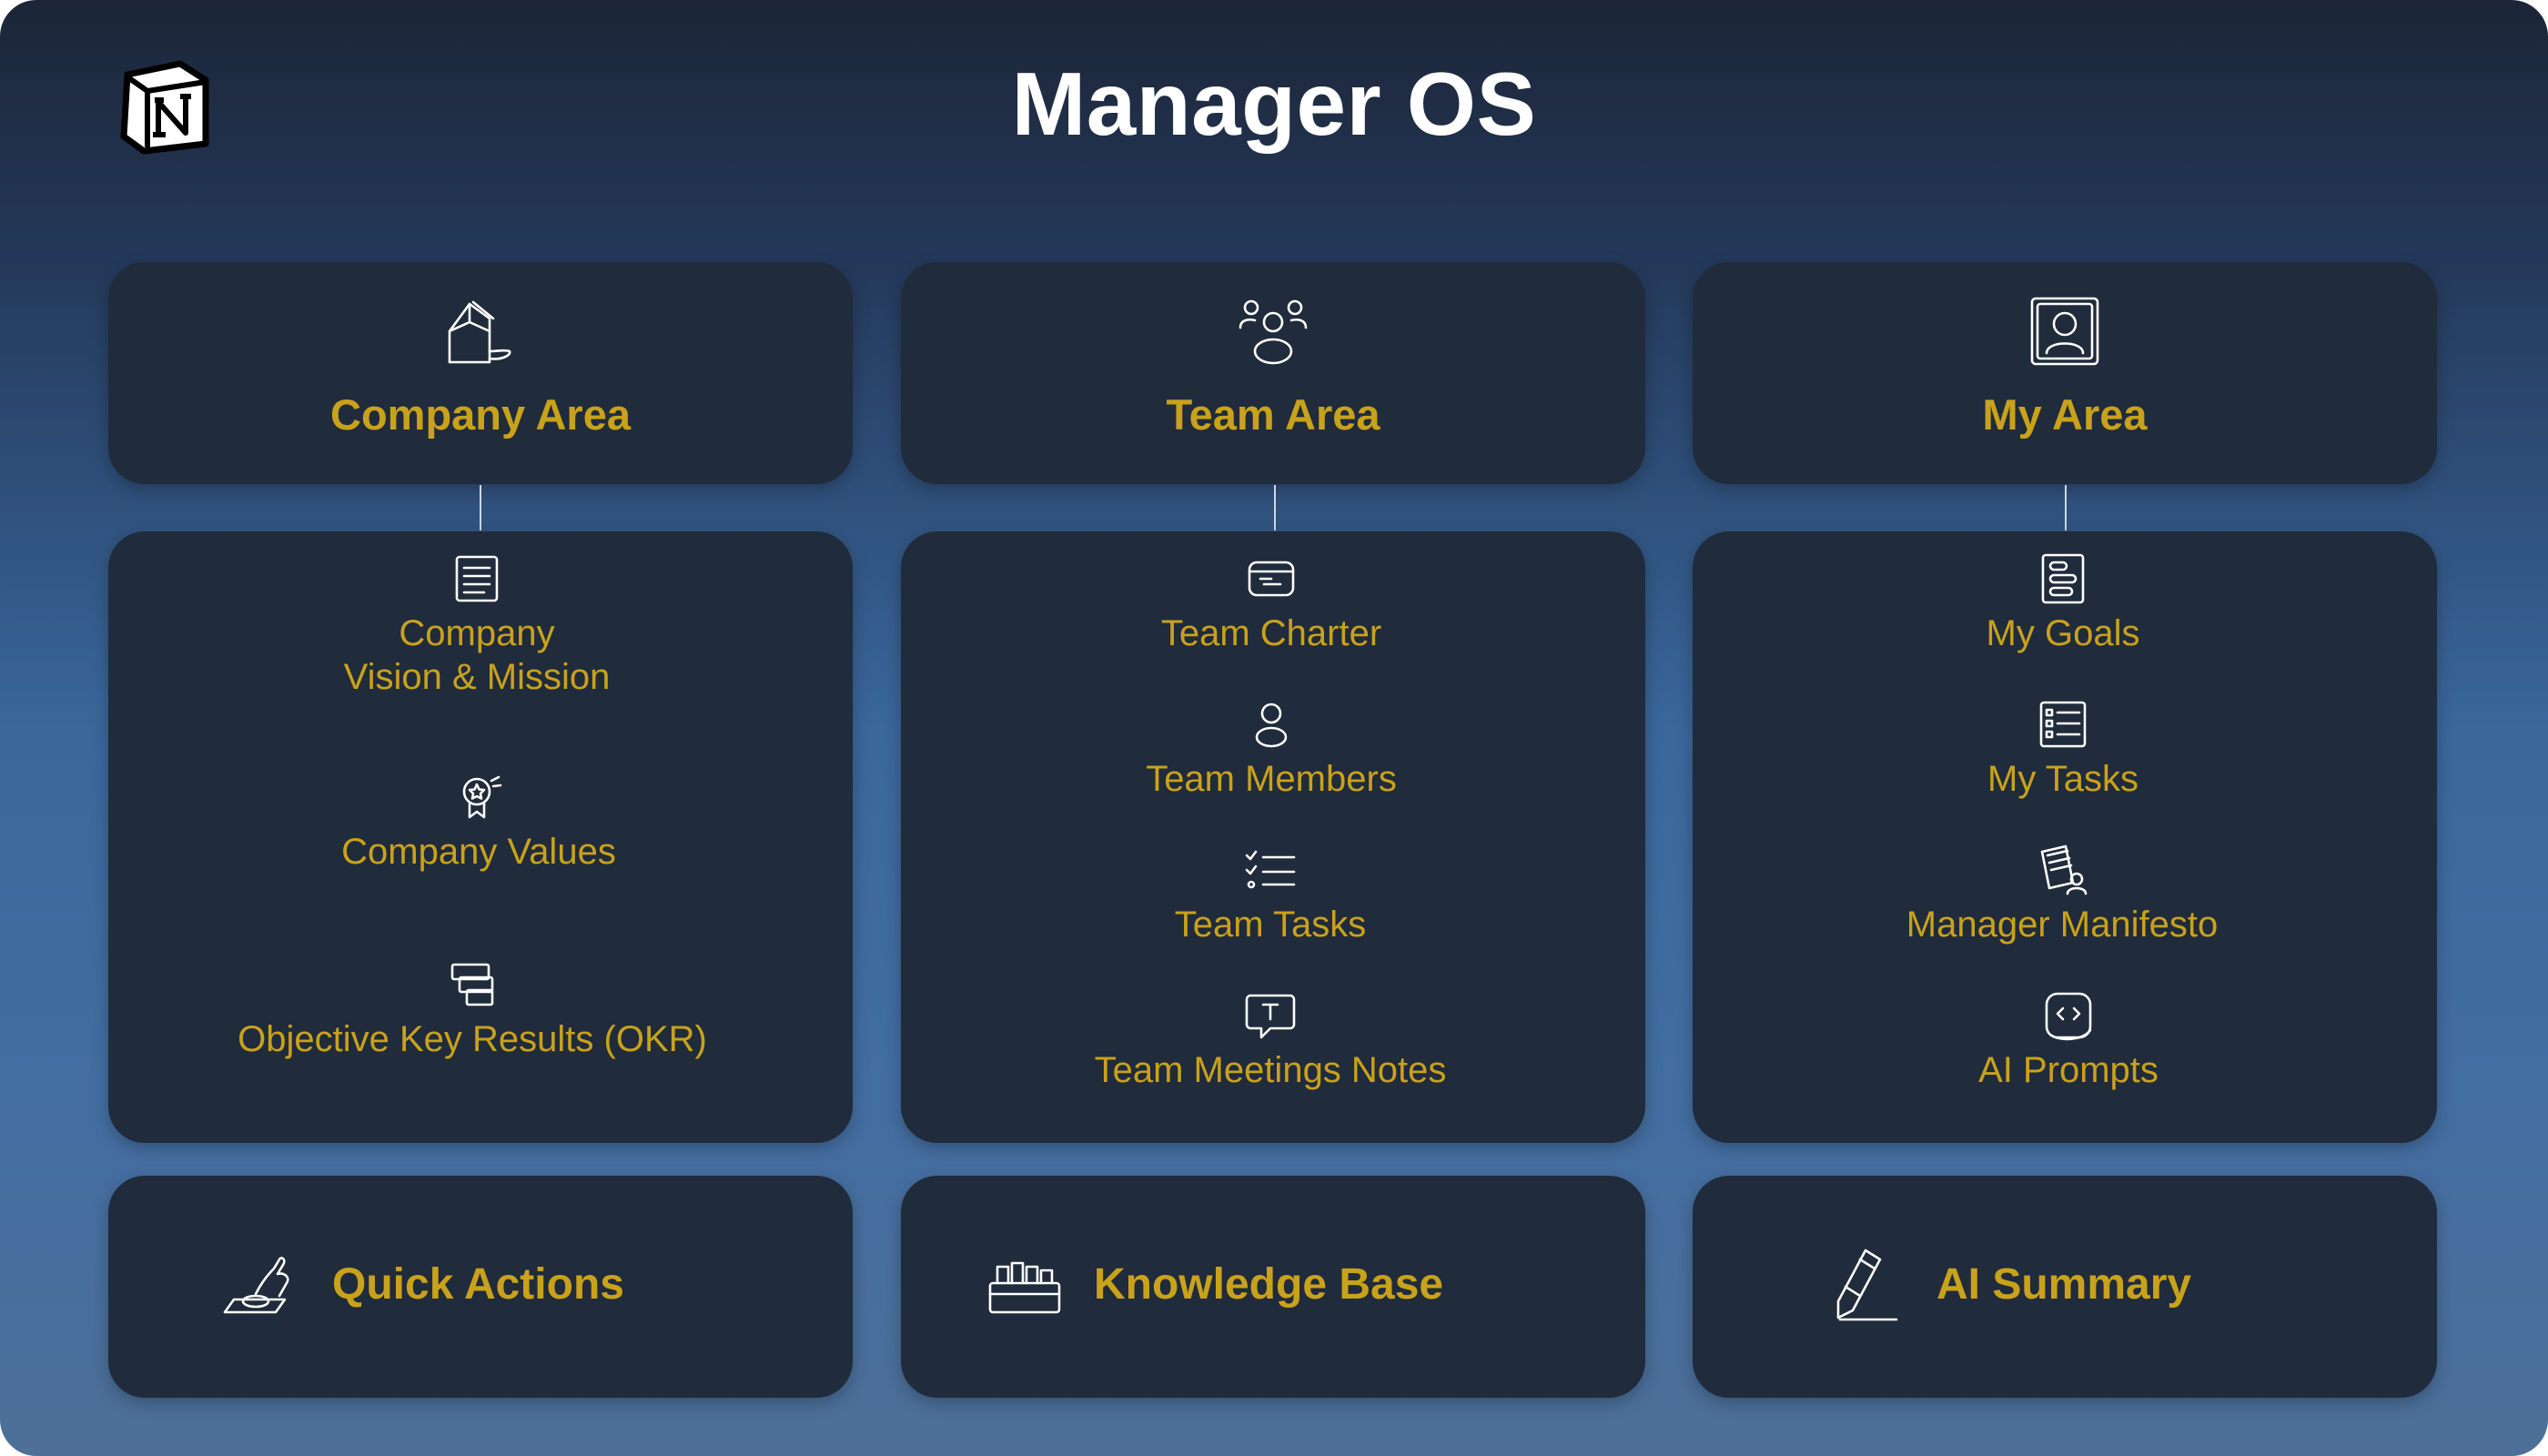  What do you see at coordinates (2065, 373) in the screenshot?
I see `my-area-card: My Area` at bounding box center [2065, 373].